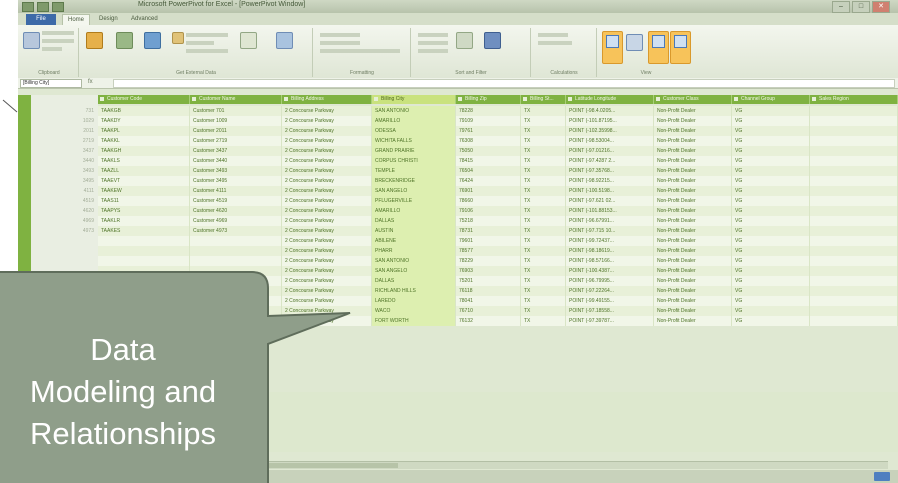 Image resolution: width=898 pixels, height=483 pixels. Describe the element at coordinates (327, 99) in the screenshot. I see `column-header: Billing Address` at that location.